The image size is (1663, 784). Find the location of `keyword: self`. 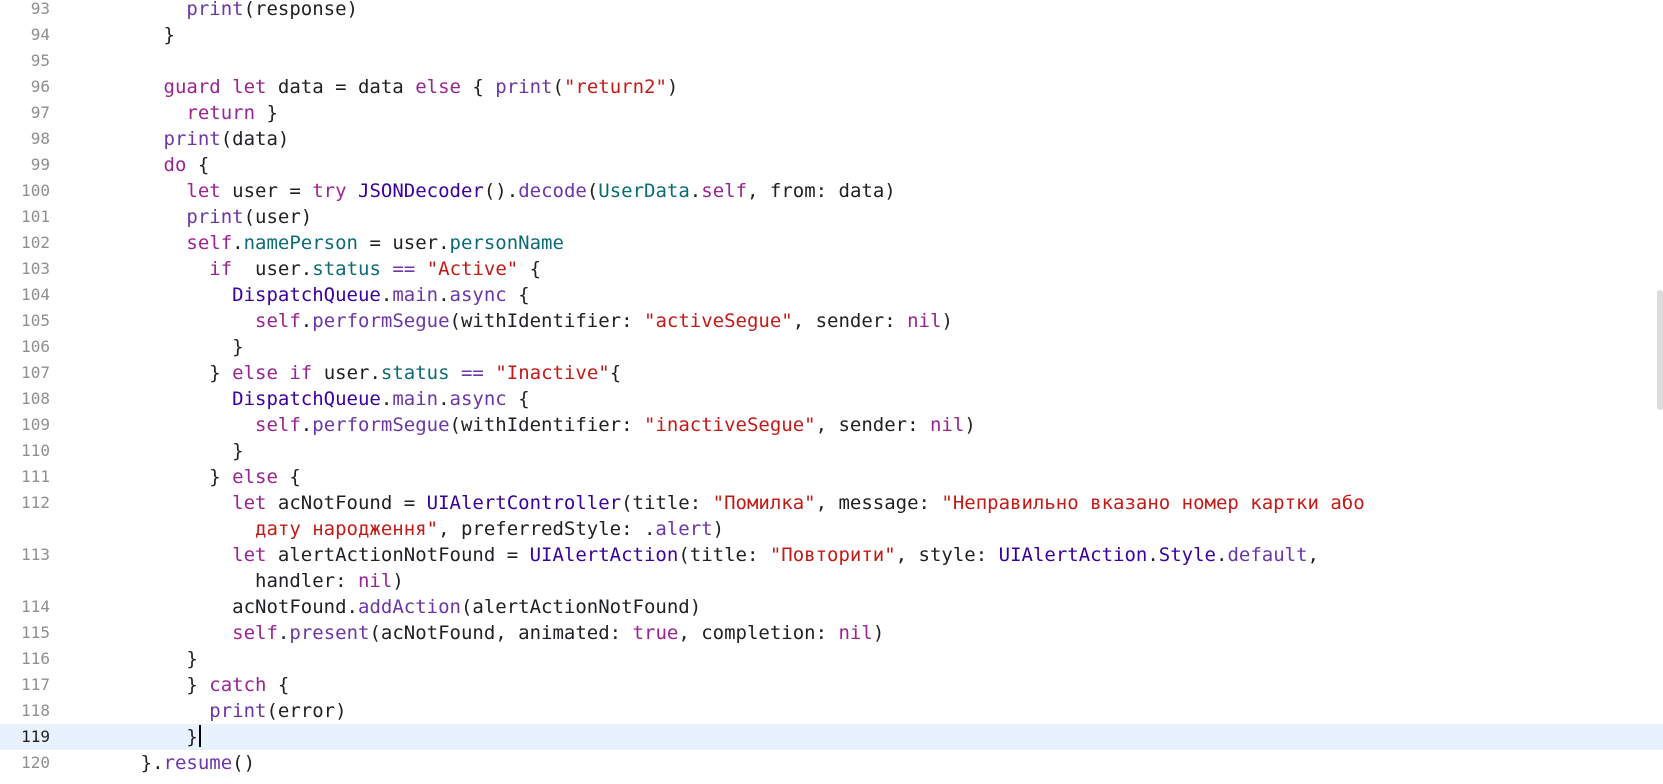

keyword: self is located at coordinates (278, 321).